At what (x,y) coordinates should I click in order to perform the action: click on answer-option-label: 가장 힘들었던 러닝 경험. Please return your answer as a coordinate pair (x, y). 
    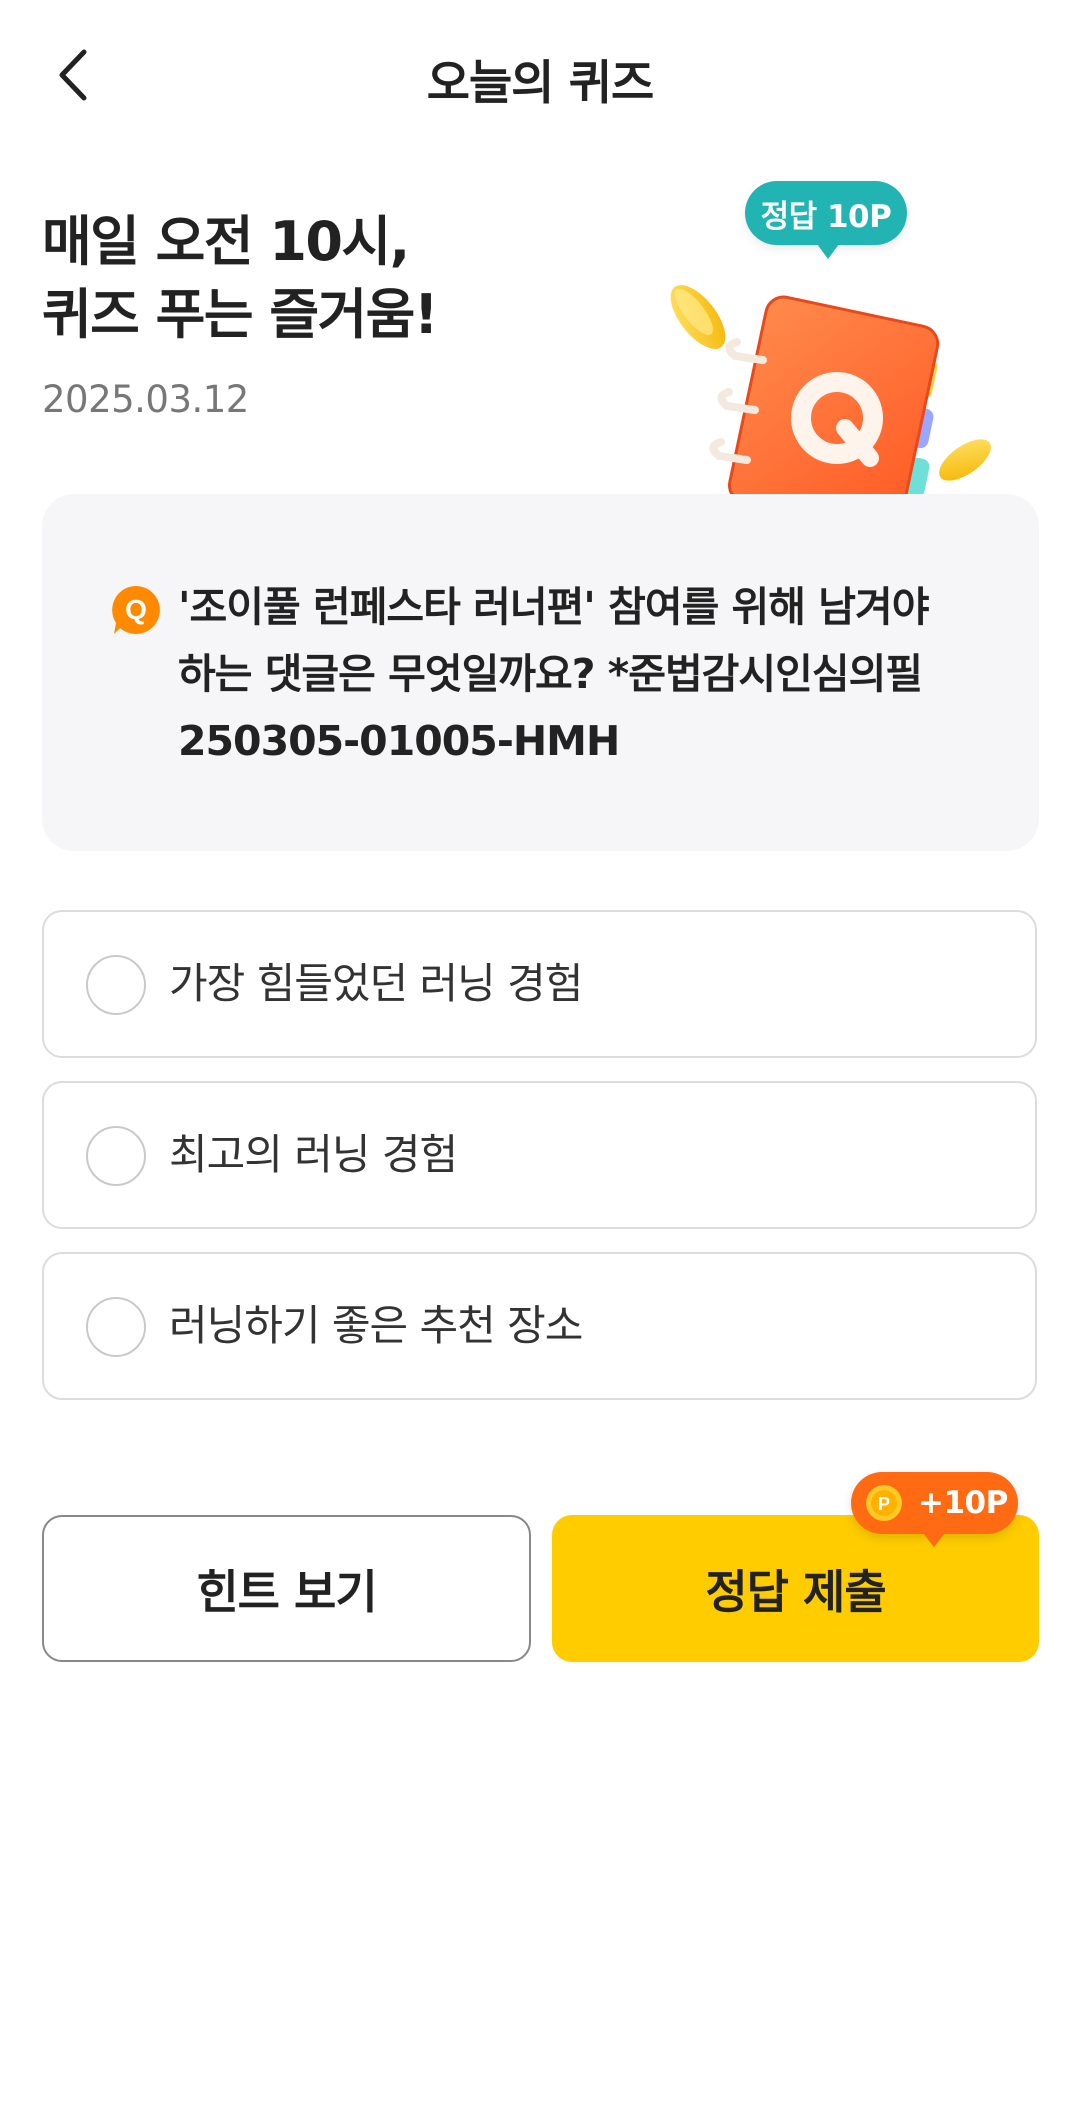
    Looking at the image, I should click on (376, 983).